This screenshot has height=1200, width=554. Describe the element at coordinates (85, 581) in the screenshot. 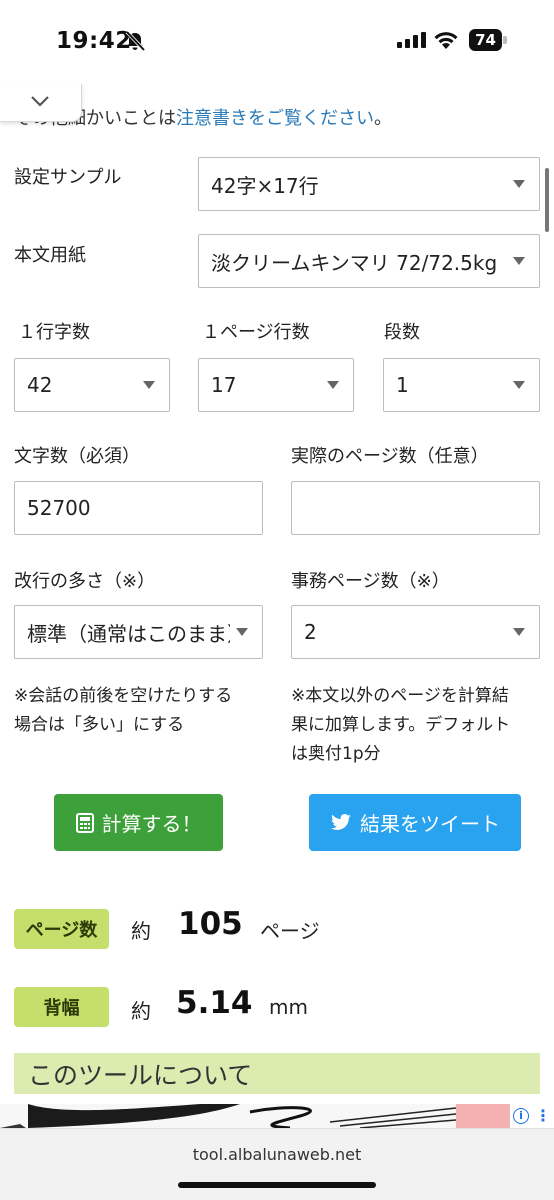

I see `line-breaks-label: 改行の多さ（※）` at that location.